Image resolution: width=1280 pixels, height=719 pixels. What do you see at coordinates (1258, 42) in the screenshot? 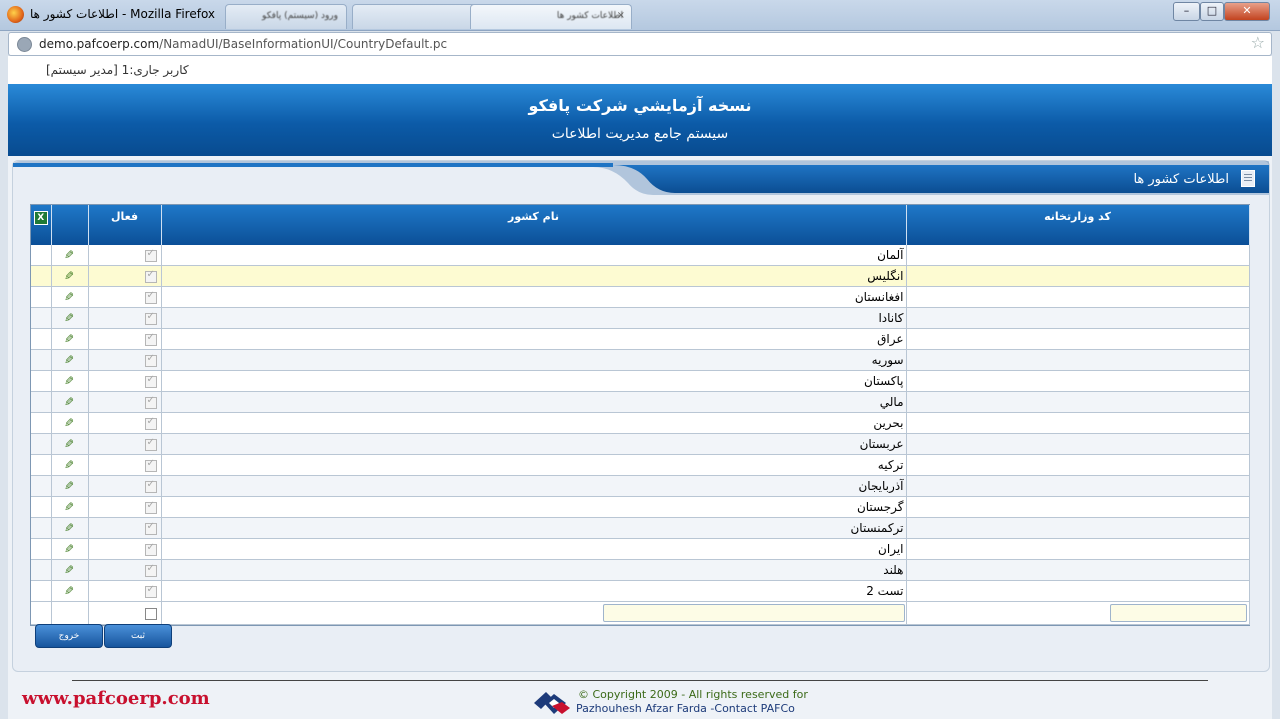
I see `bookmark-star-icon: ☆` at bounding box center [1258, 42].